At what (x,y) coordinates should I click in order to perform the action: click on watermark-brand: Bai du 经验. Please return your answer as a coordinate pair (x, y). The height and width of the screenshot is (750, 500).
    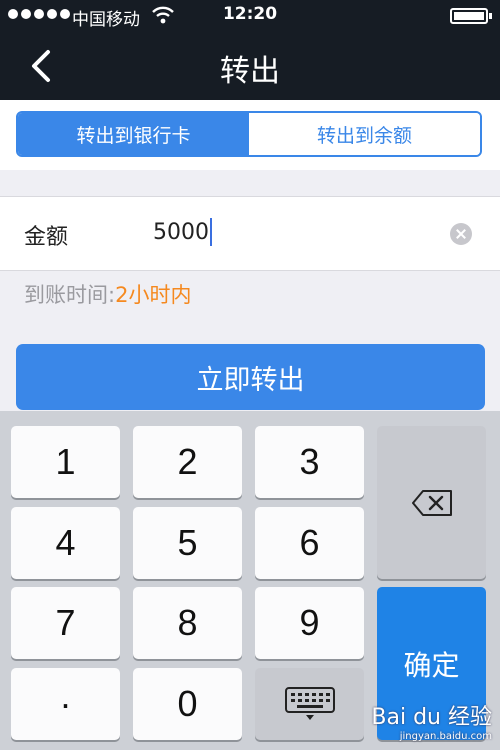
    Looking at the image, I should click on (431, 717).